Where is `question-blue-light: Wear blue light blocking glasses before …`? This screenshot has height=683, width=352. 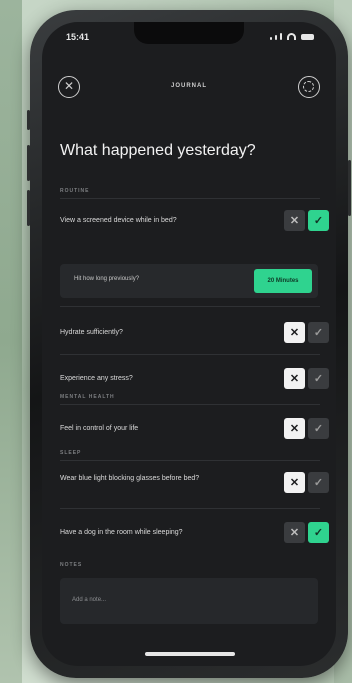 question-blue-light: Wear blue light blocking glasses before … is located at coordinates (130, 478).